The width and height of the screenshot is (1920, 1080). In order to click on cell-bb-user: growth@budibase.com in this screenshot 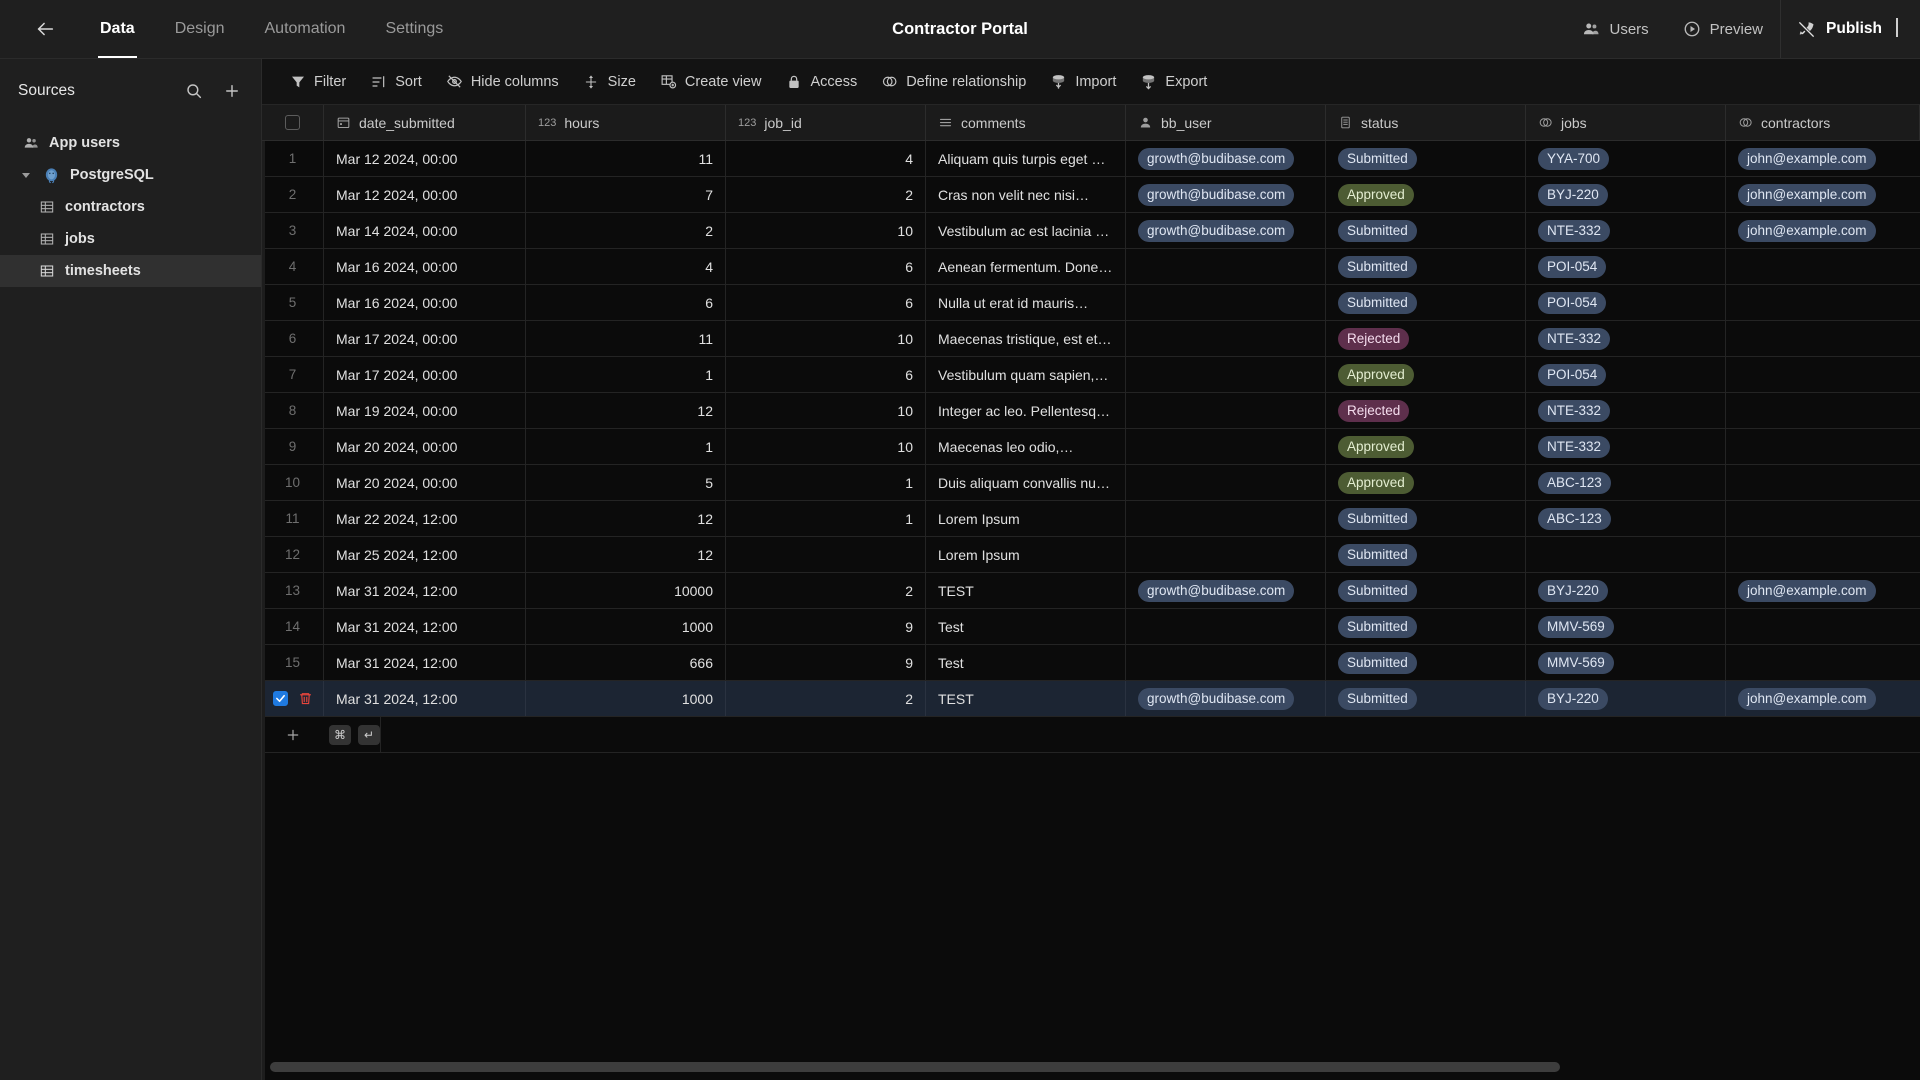, I will do `click(1226, 590)`.